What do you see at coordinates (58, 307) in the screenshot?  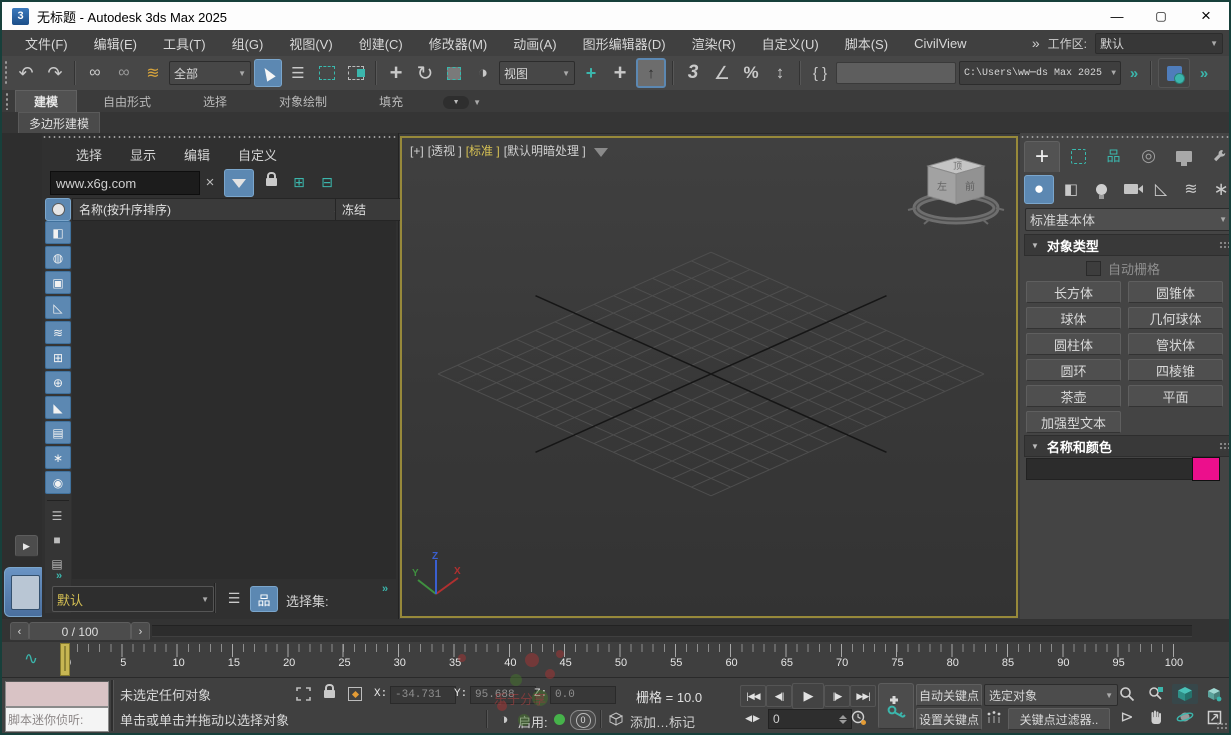 I see `display-helpers-toggle: ◺` at bounding box center [58, 307].